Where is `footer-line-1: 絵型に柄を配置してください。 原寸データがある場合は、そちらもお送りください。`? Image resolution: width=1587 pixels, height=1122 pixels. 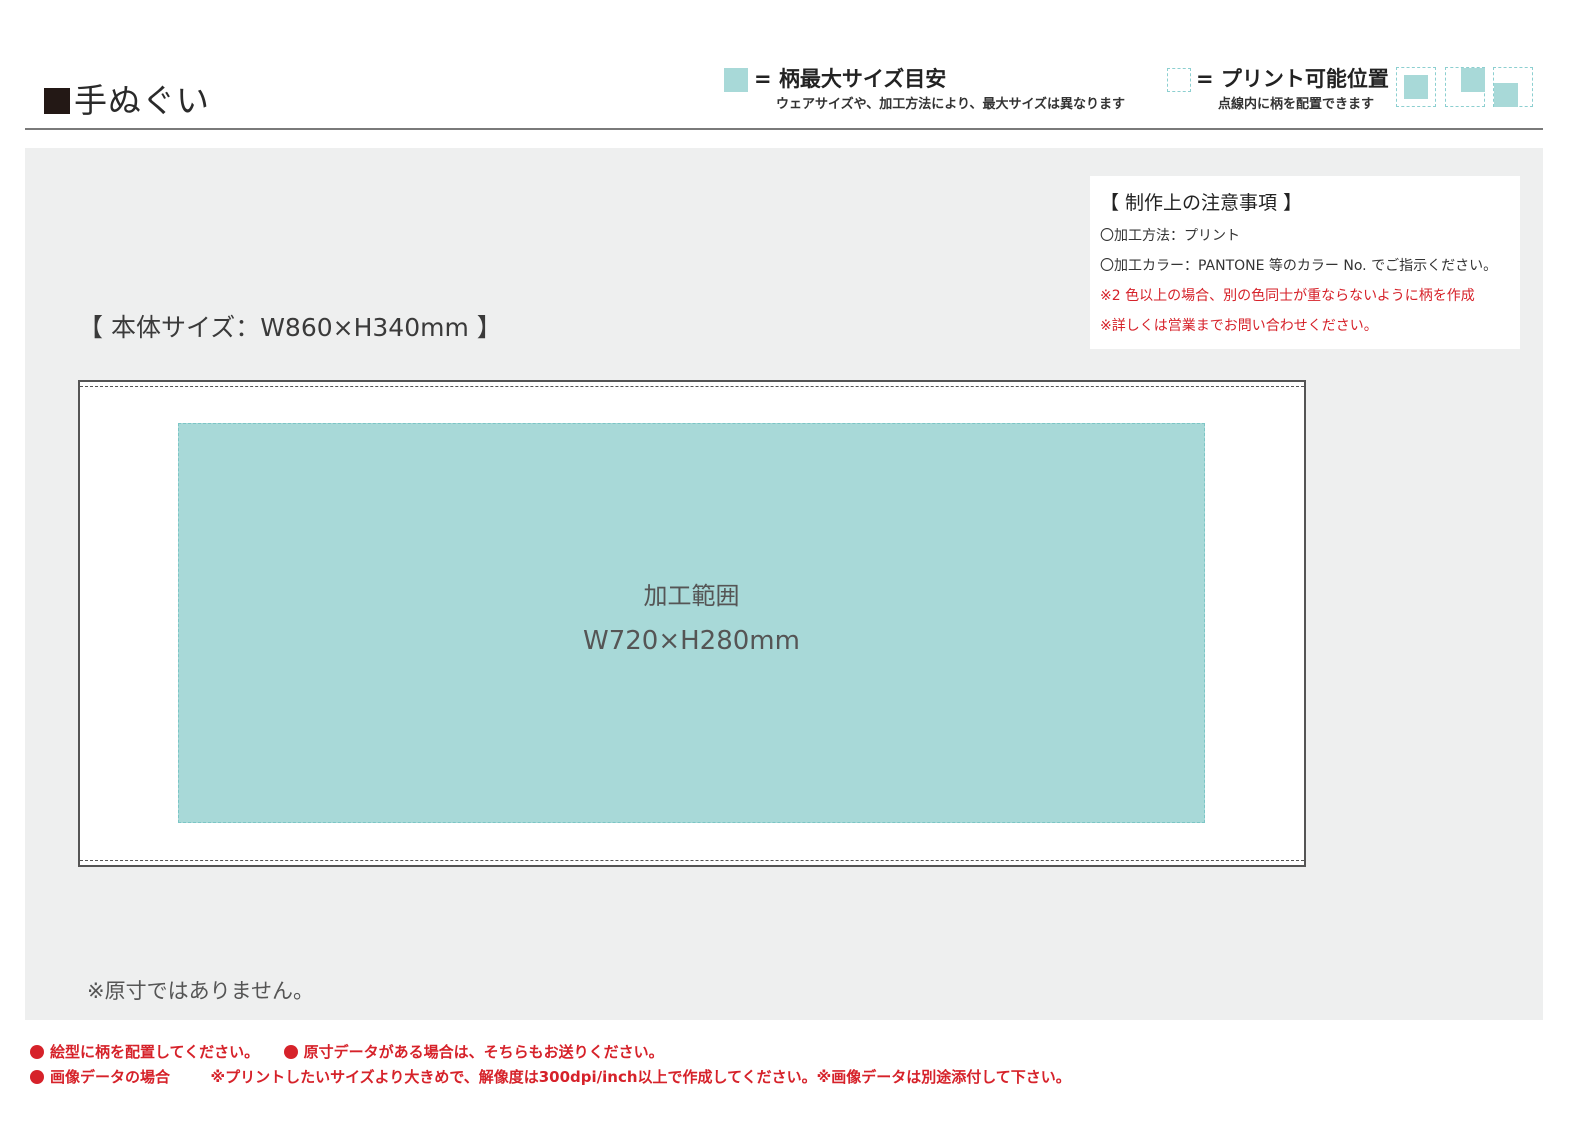
footer-line-1: 絵型に柄を配置してください。 原寸データがある場合は、そちらもお送りください。 is located at coordinates (347, 1051).